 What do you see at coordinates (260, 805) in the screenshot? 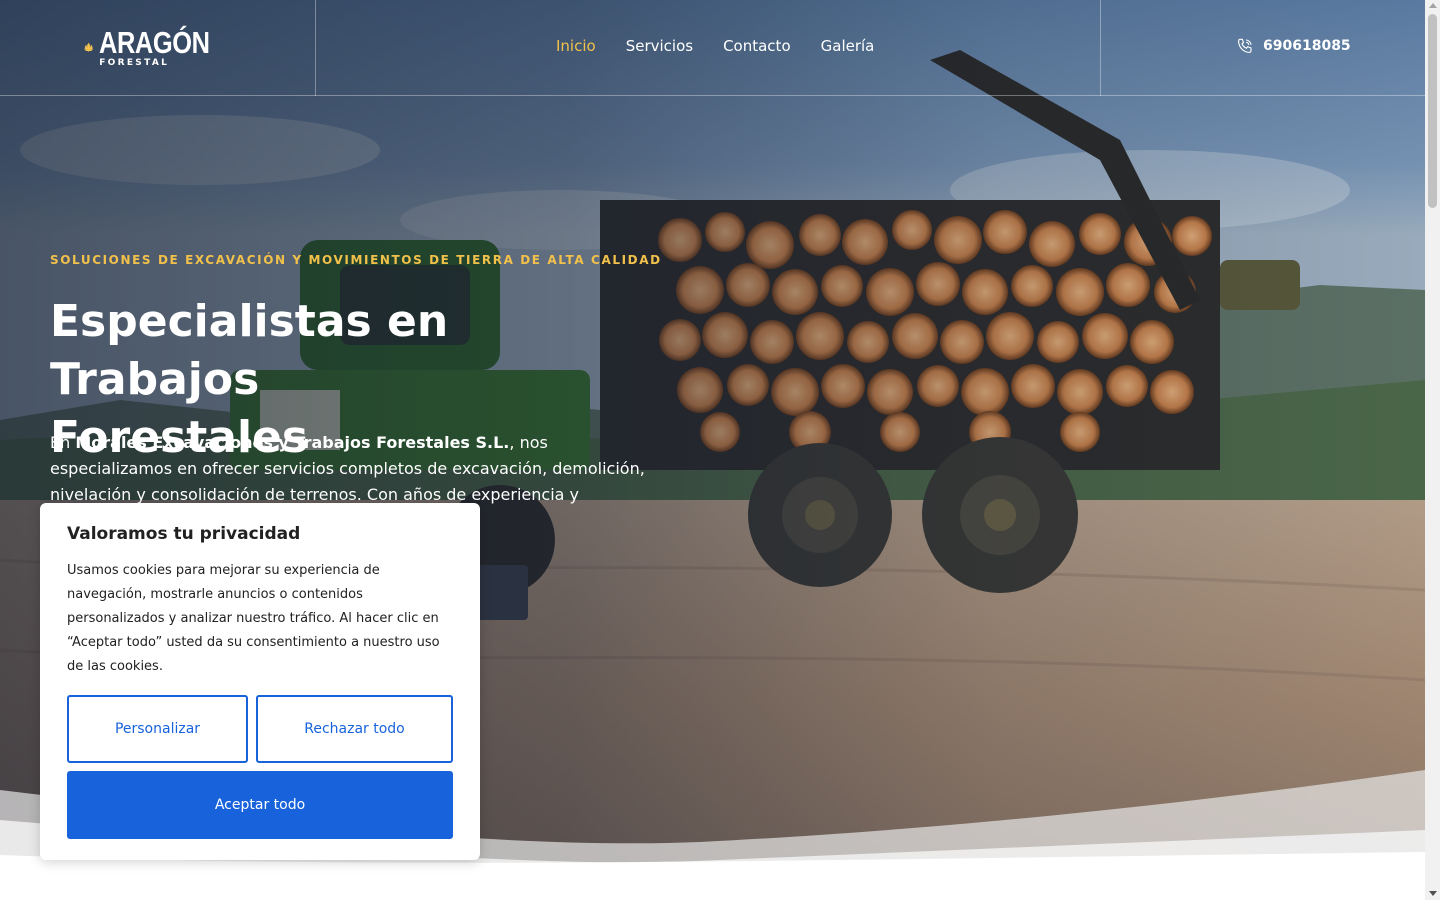
I see `cookie-accept-all-button: Aceptar todo` at bounding box center [260, 805].